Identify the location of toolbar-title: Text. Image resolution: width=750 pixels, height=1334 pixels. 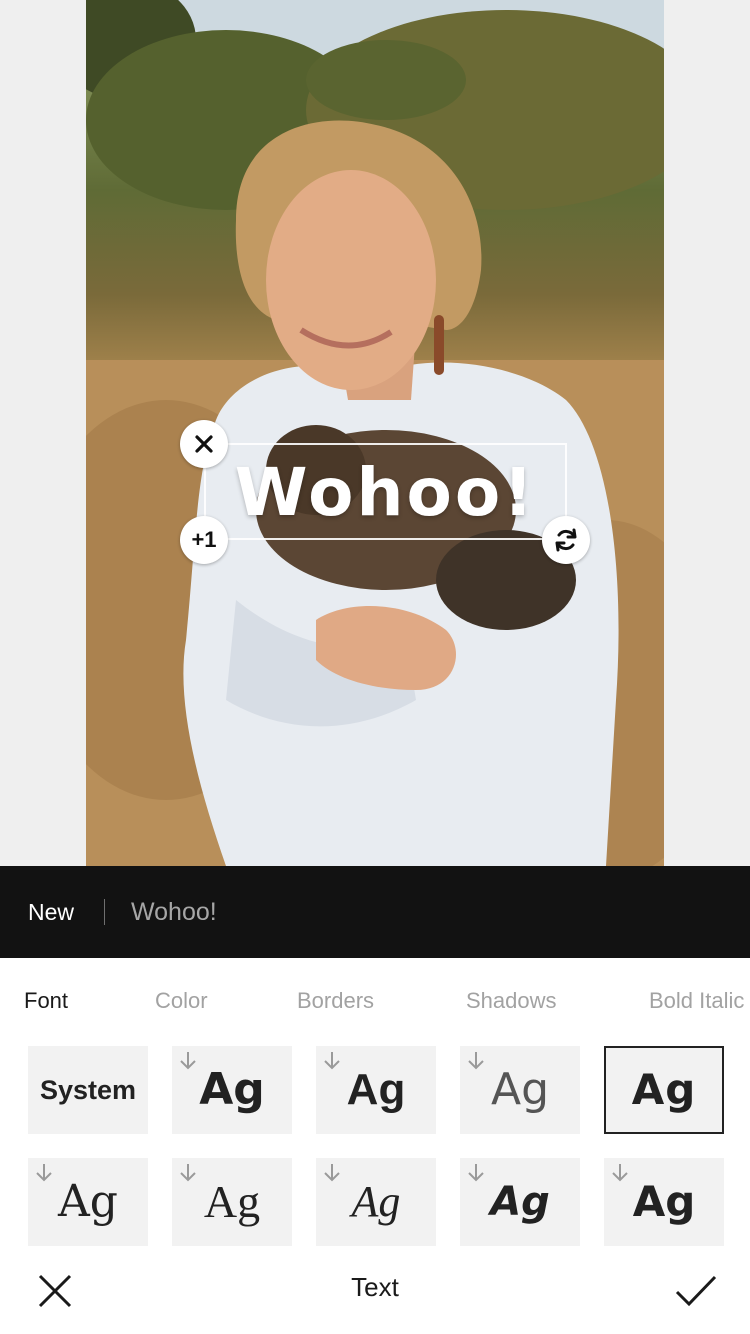
(375, 1287).